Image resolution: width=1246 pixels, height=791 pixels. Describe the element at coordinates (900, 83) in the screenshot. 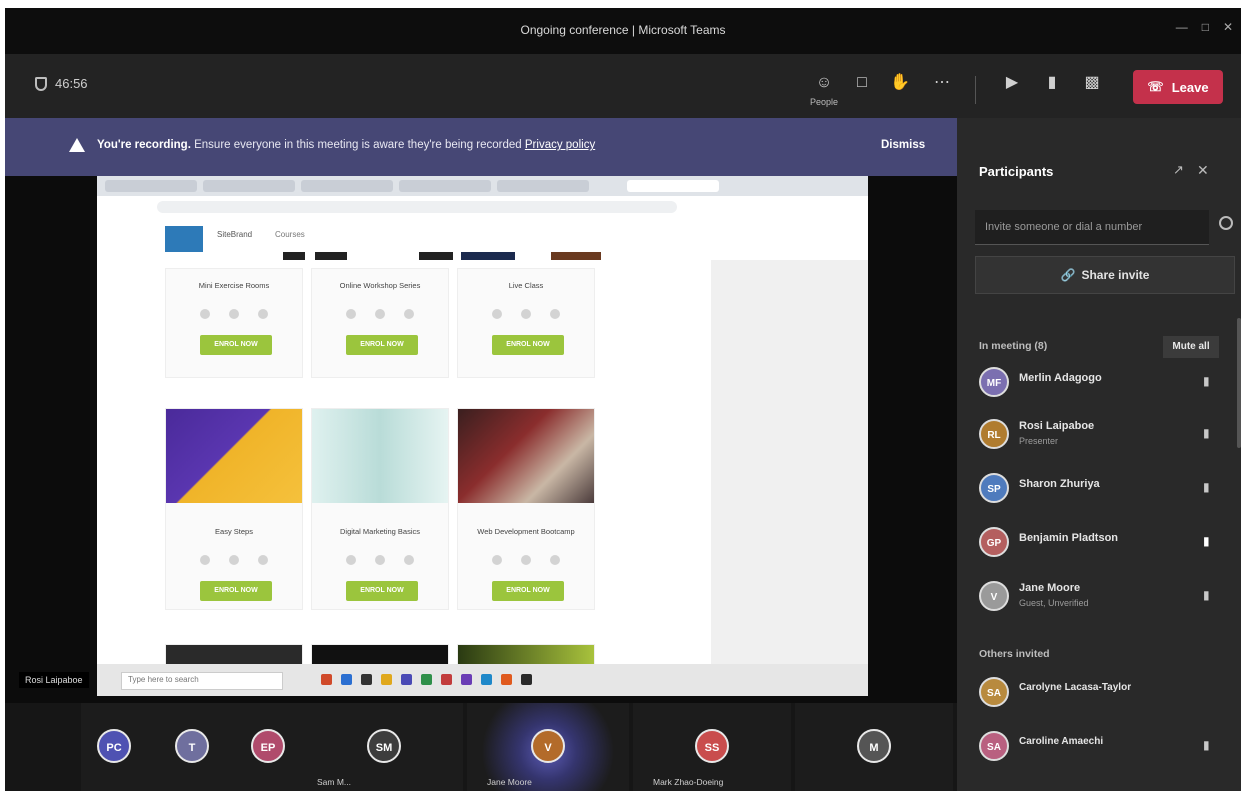

I see `reactions-icon: ✋` at that location.